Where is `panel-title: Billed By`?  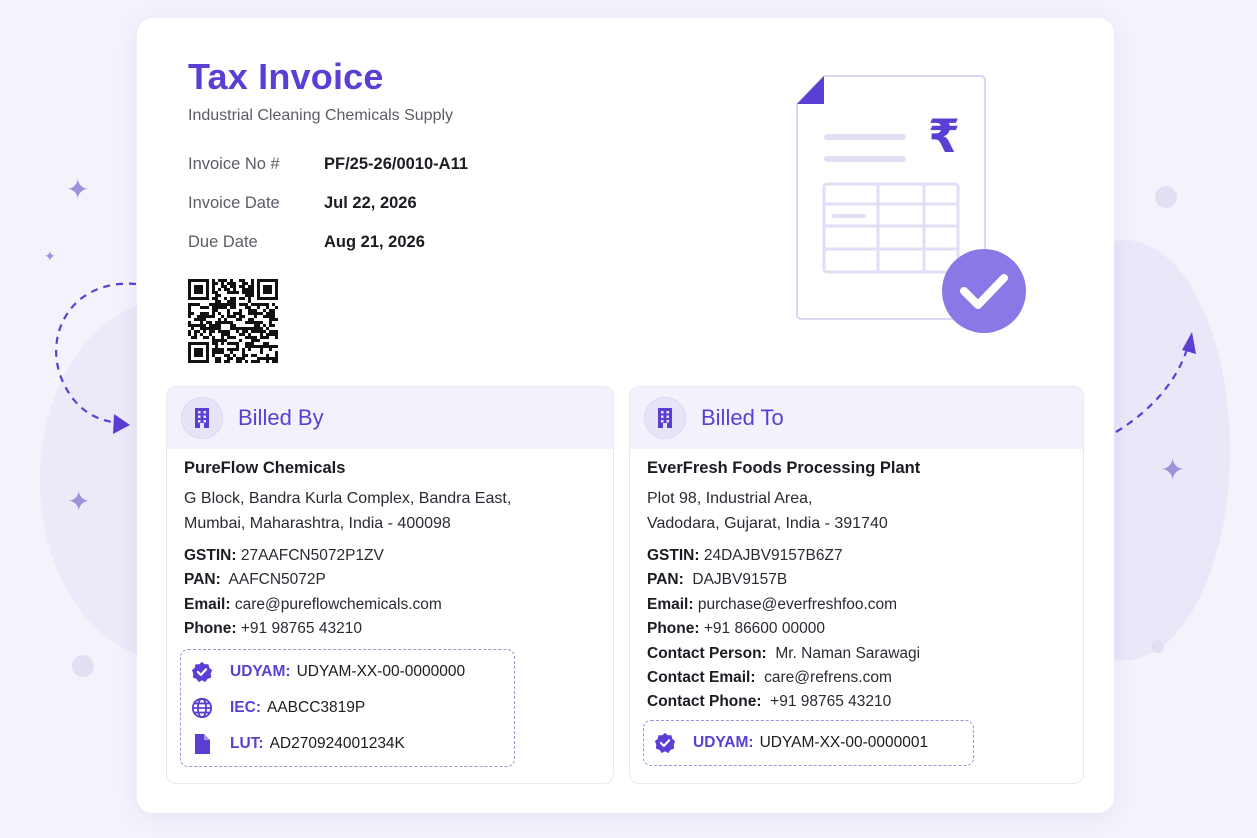 panel-title: Billed By is located at coordinates (281, 417).